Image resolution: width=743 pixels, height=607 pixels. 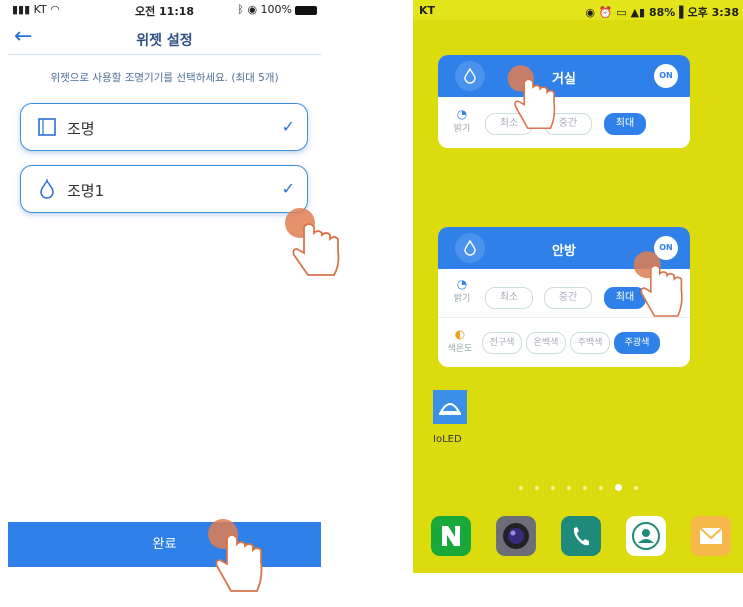 I want to click on page-title: 위젯 설정, so click(x=164, y=41).